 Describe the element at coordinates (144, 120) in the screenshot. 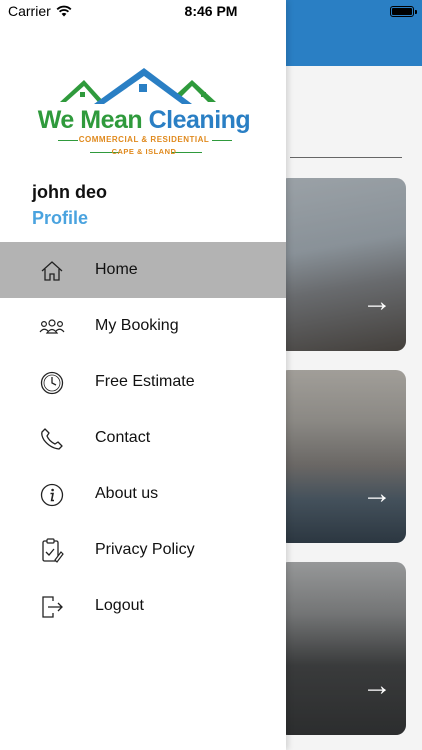

I see `logo-title: We Mean Cleaning` at that location.